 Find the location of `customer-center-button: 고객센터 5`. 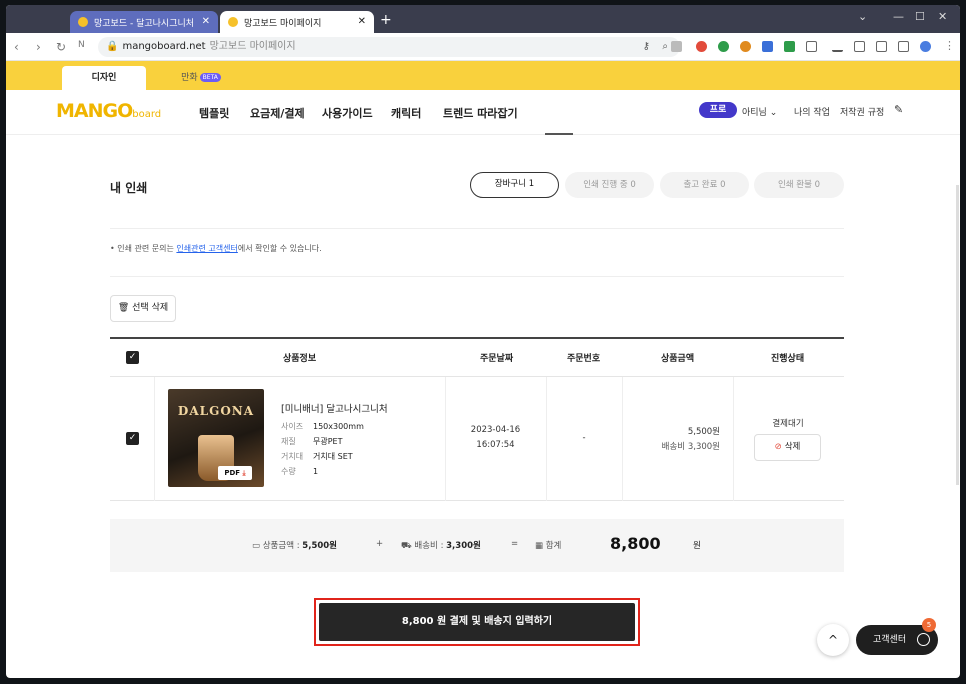

customer-center-button: 고객센터 5 is located at coordinates (897, 636).